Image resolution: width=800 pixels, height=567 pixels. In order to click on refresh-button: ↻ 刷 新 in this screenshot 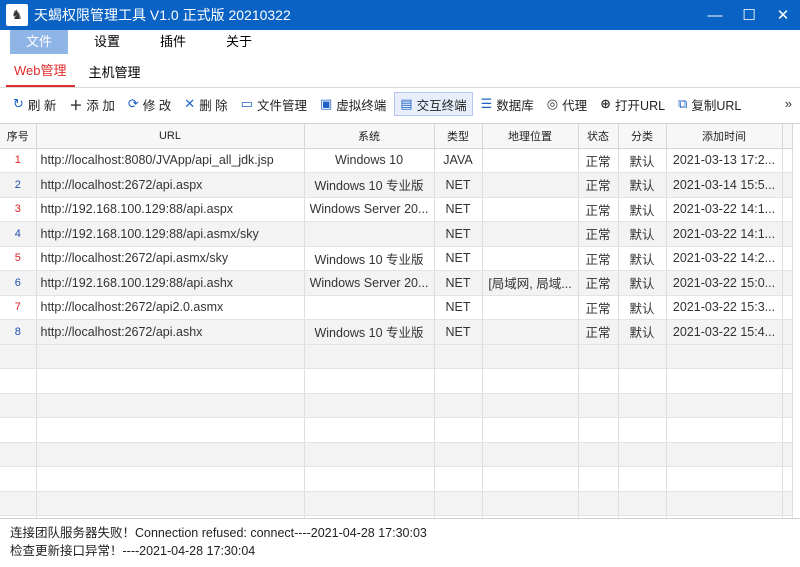, I will do `click(34, 104)`.